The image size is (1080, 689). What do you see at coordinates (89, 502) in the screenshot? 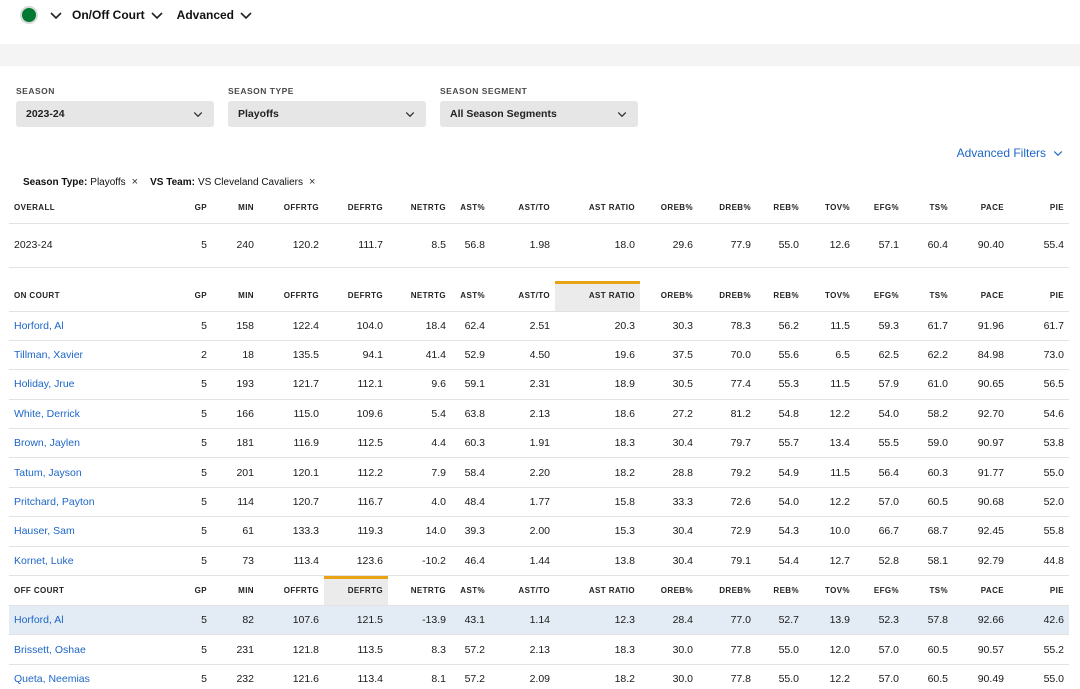
I see `player-link: Pritchard, Payton` at bounding box center [89, 502].